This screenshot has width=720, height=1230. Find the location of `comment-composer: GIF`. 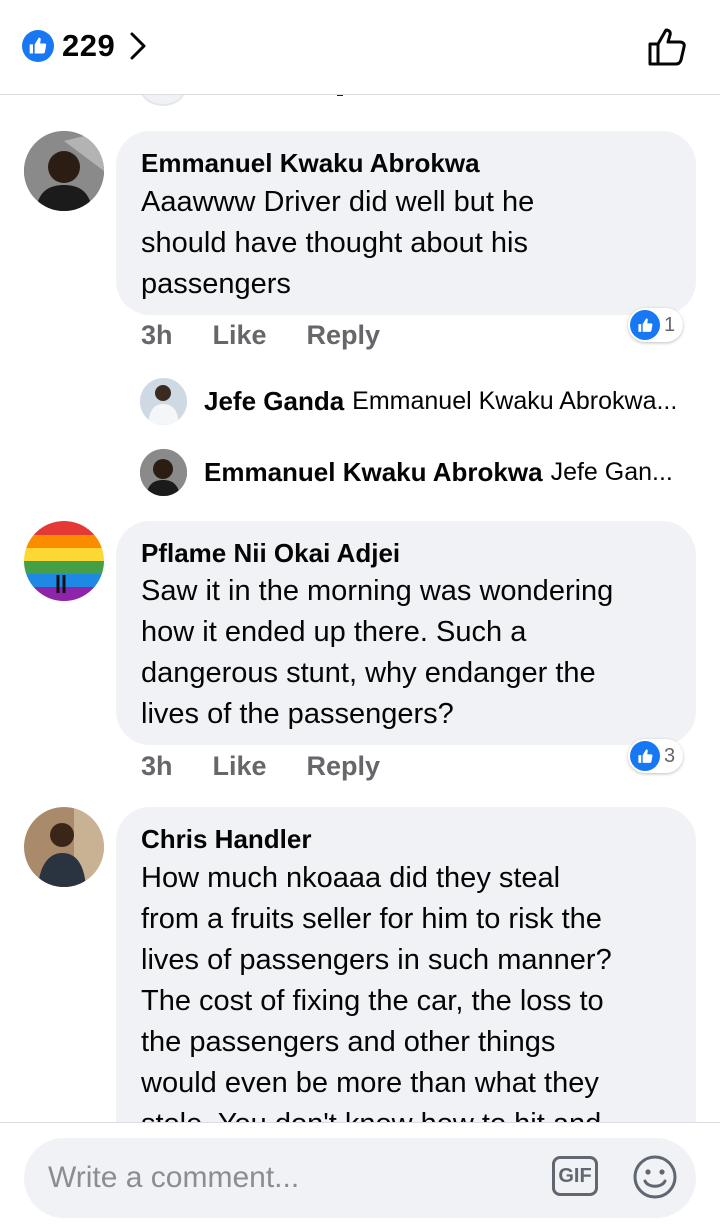

comment-composer: GIF is located at coordinates (360, 1176).